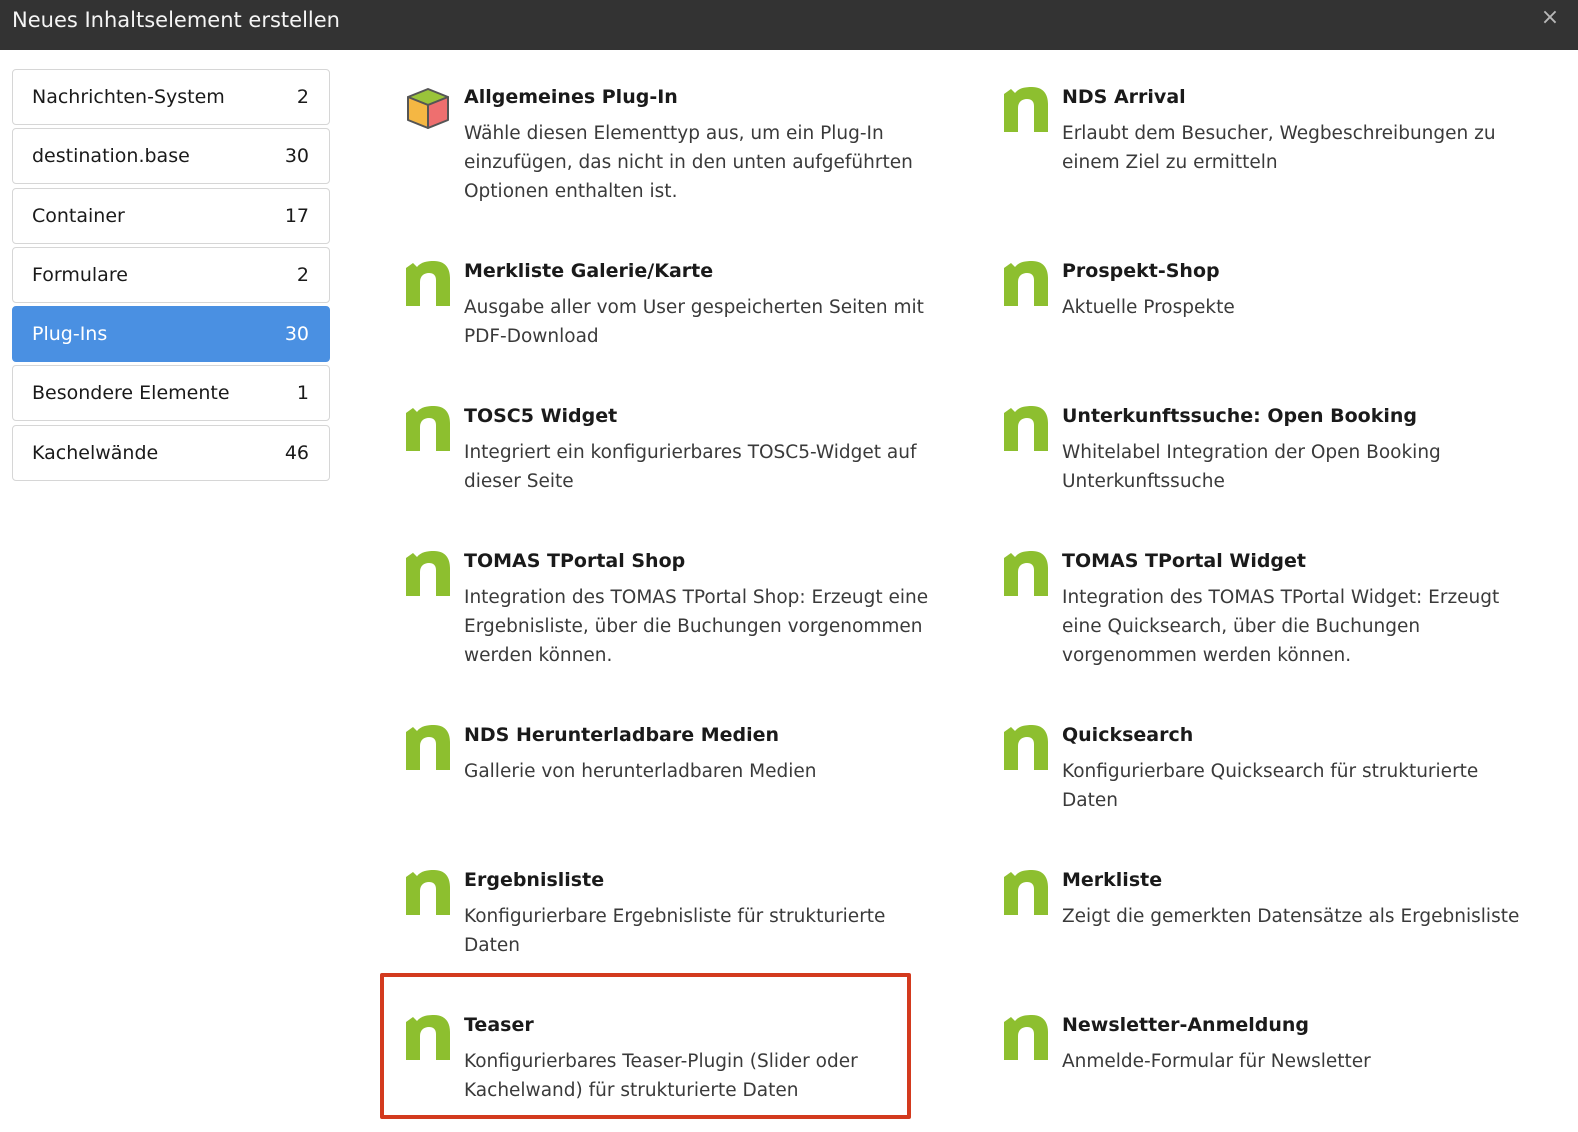 The width and height of the screenshot is (1578, 1132). I want to click on plugin-name: NDS Arrival, so click(1124, 97).